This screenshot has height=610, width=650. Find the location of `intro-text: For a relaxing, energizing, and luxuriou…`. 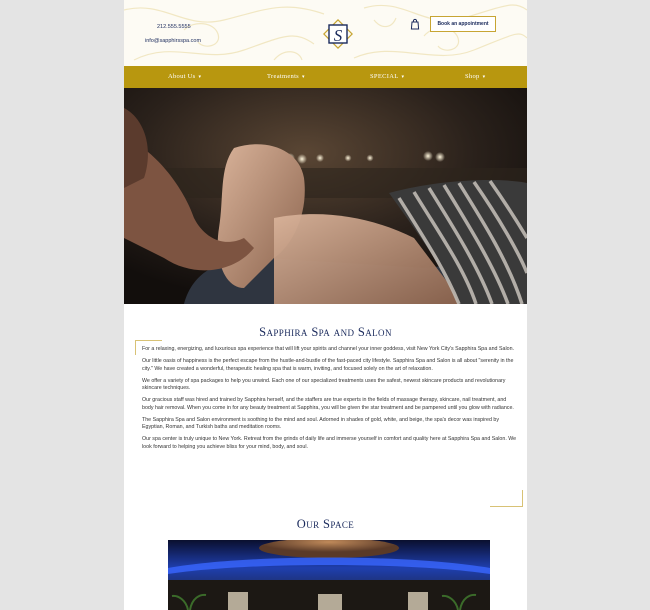

intro-text: For a relaxing, energizing, and luxuriou… is located at coordinates (330, 401).